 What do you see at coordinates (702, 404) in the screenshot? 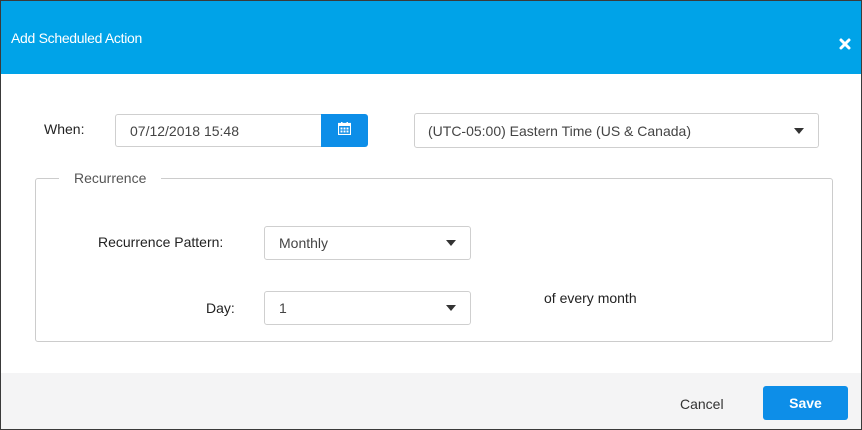
I see `cancel-button: Cancel` at bounding box center [702, 404].